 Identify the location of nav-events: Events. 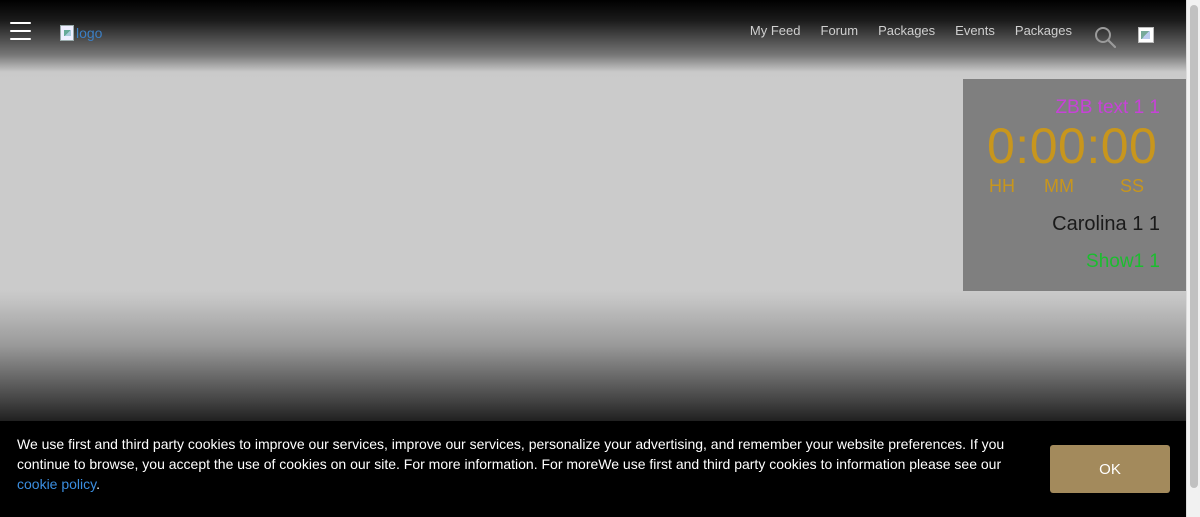
(975, 30).